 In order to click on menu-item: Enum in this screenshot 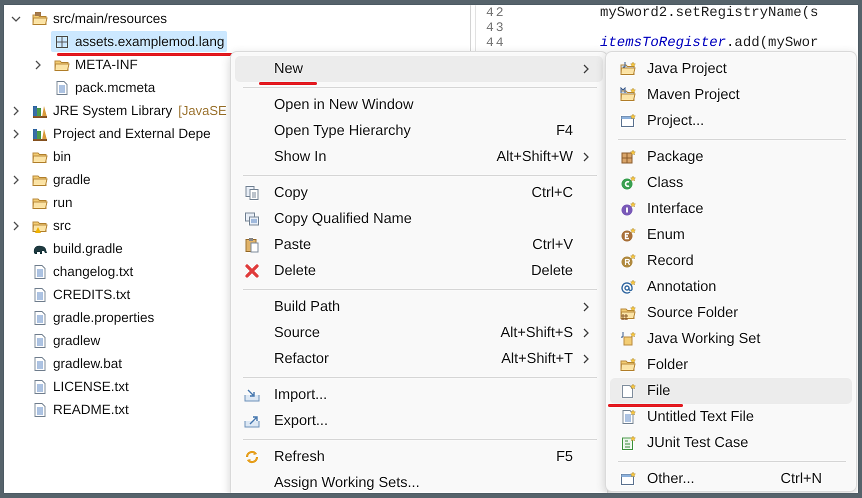, I will do `click(731, 235)`.